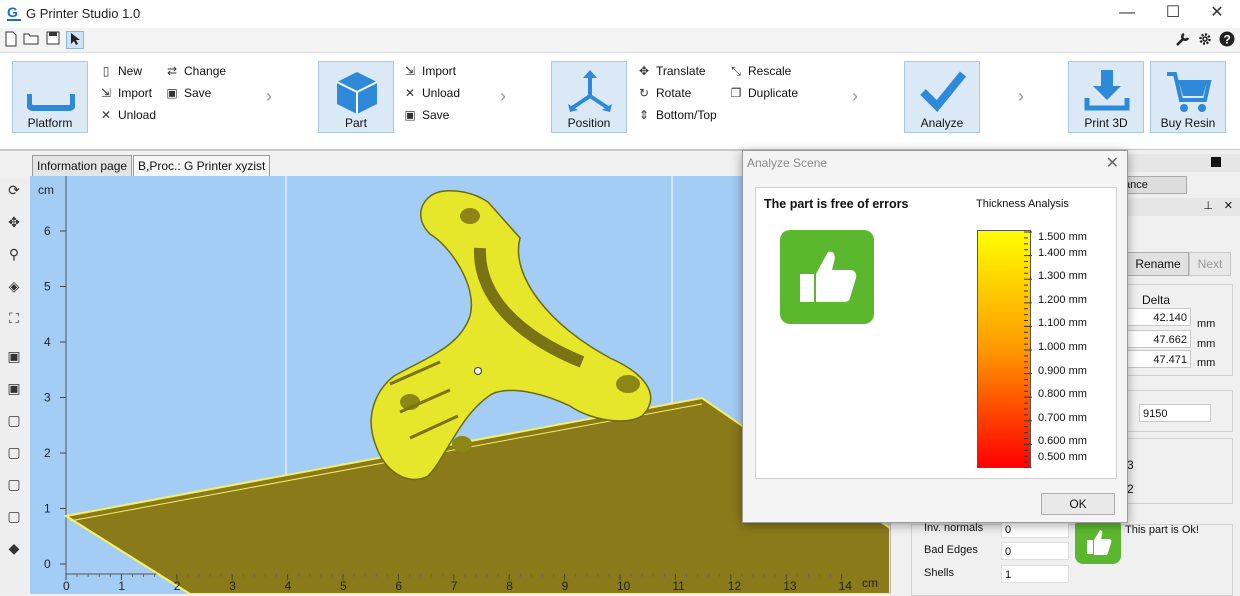  What do you see at coordinates (120, 71) in the screenshot?
I see `platform-new-button: ▯ New` at bounding box center [120, 71].